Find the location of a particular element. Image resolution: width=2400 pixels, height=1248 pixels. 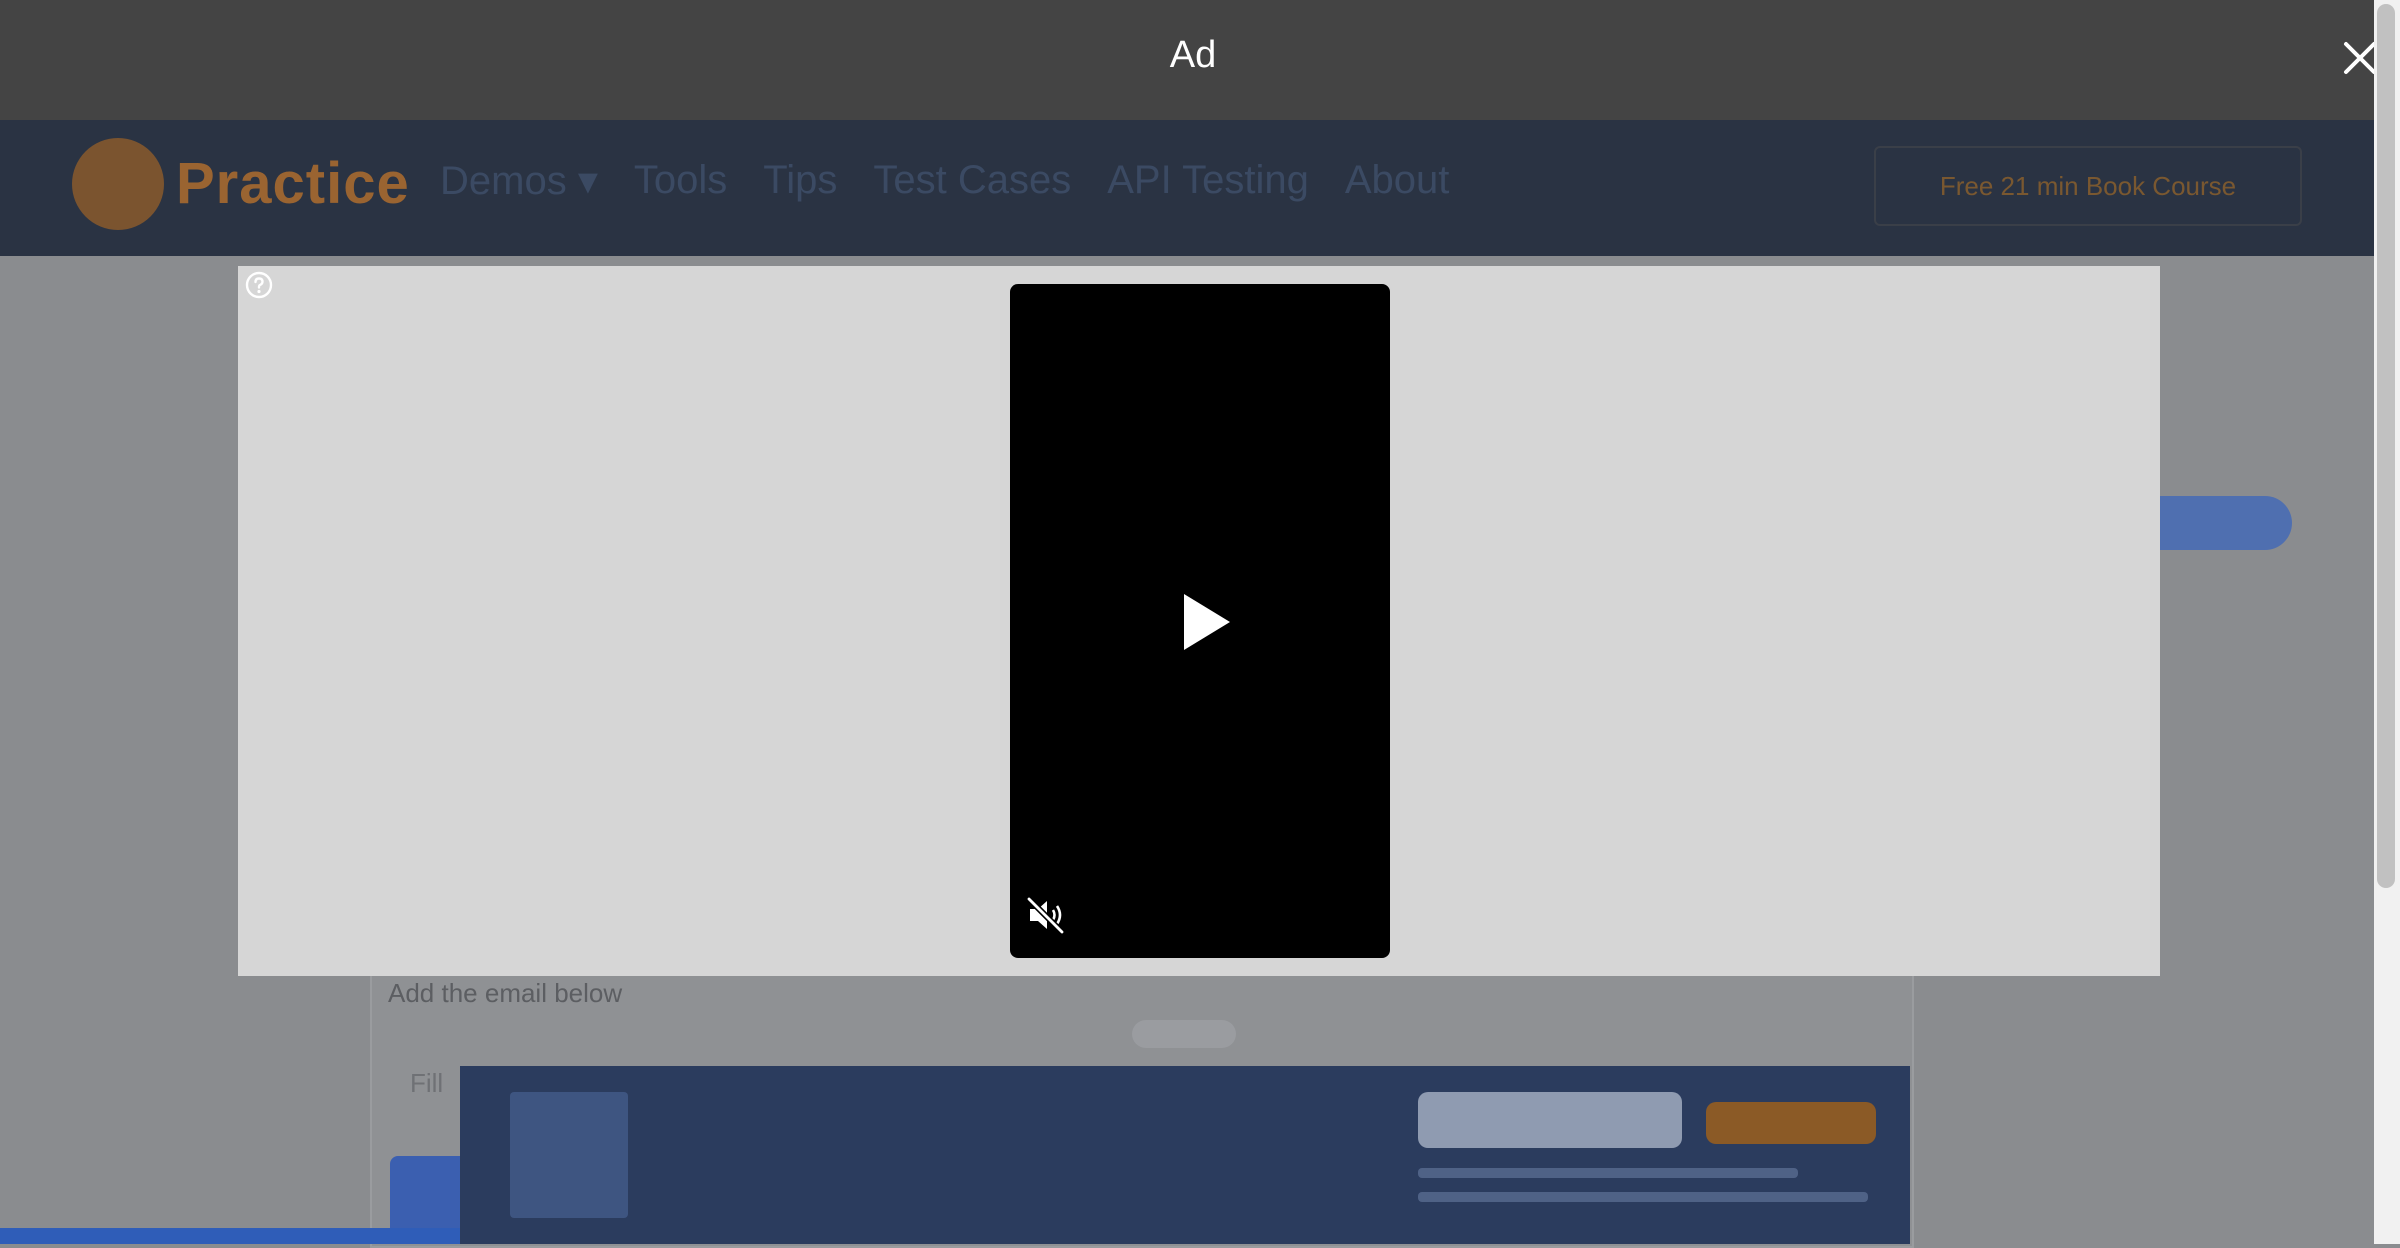

site-form-label: Add the email below is located at coordinates (505, 993).